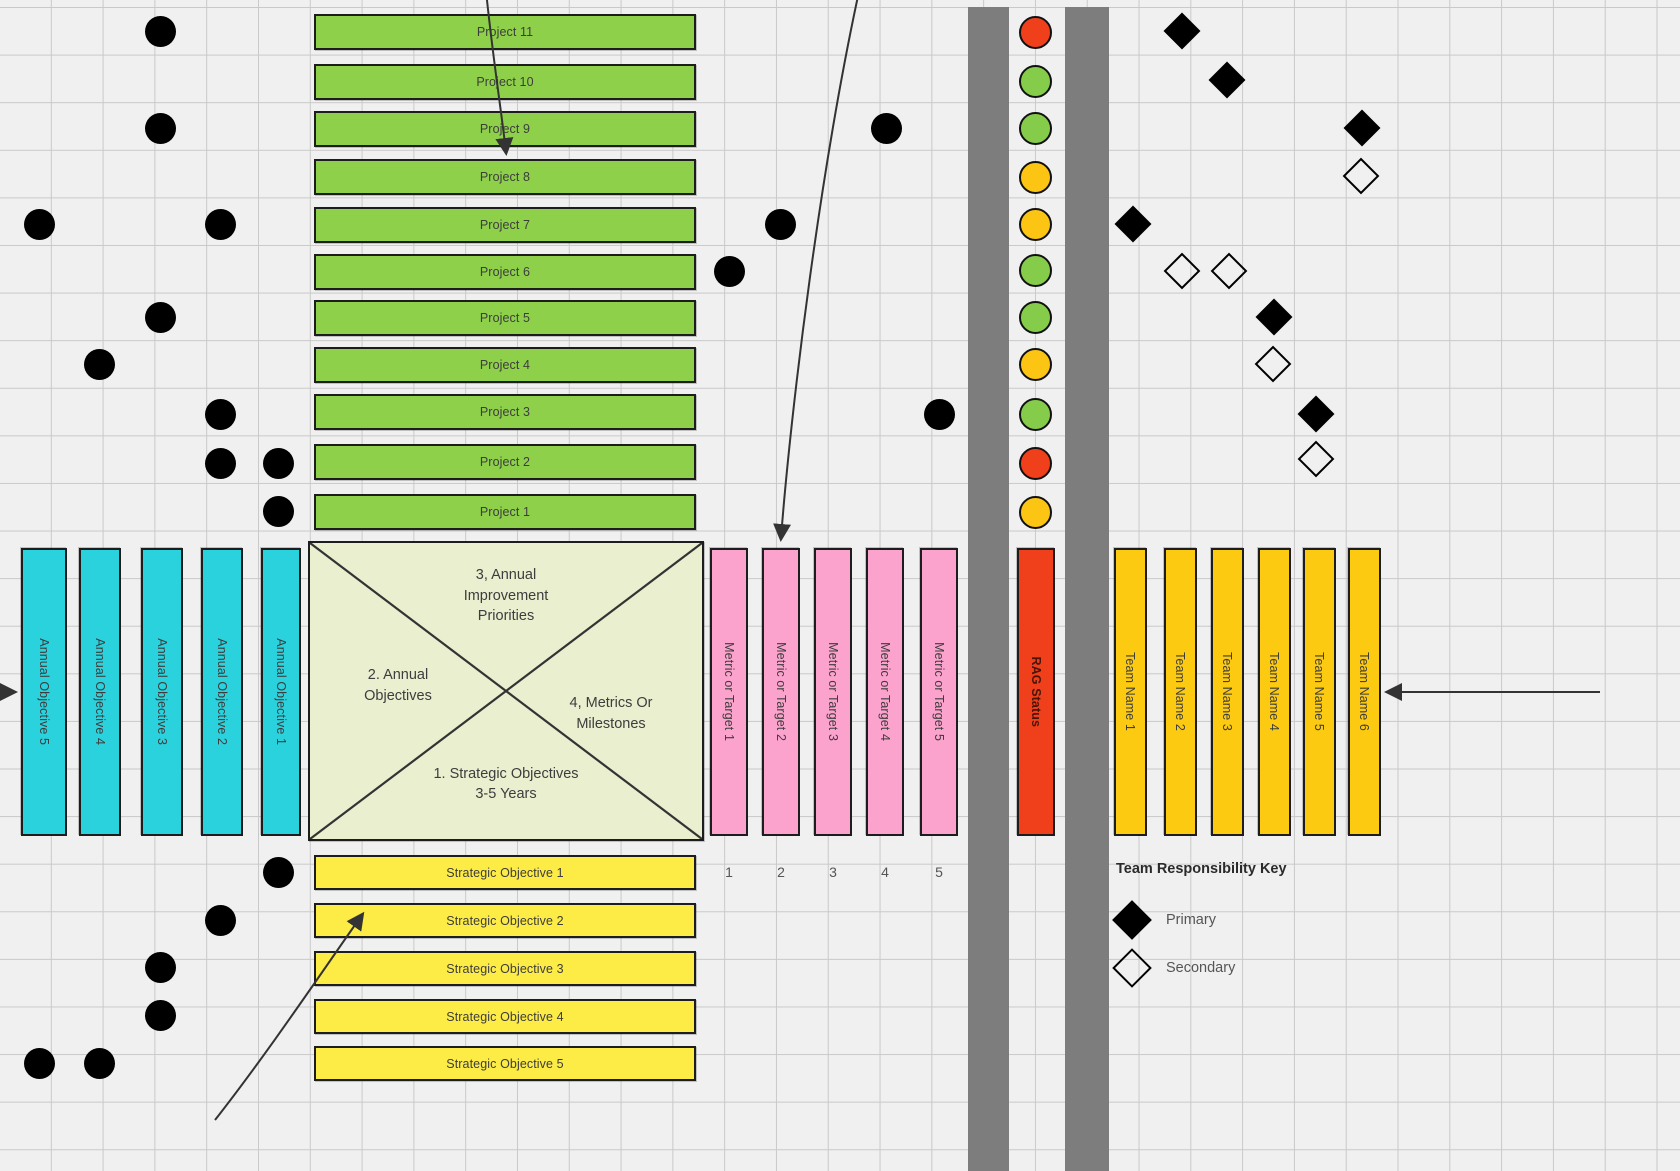 The height and width of the screenshot is (1171, 1680). I want to click on metric-label: Metric or Target 5, so click(939, 692).